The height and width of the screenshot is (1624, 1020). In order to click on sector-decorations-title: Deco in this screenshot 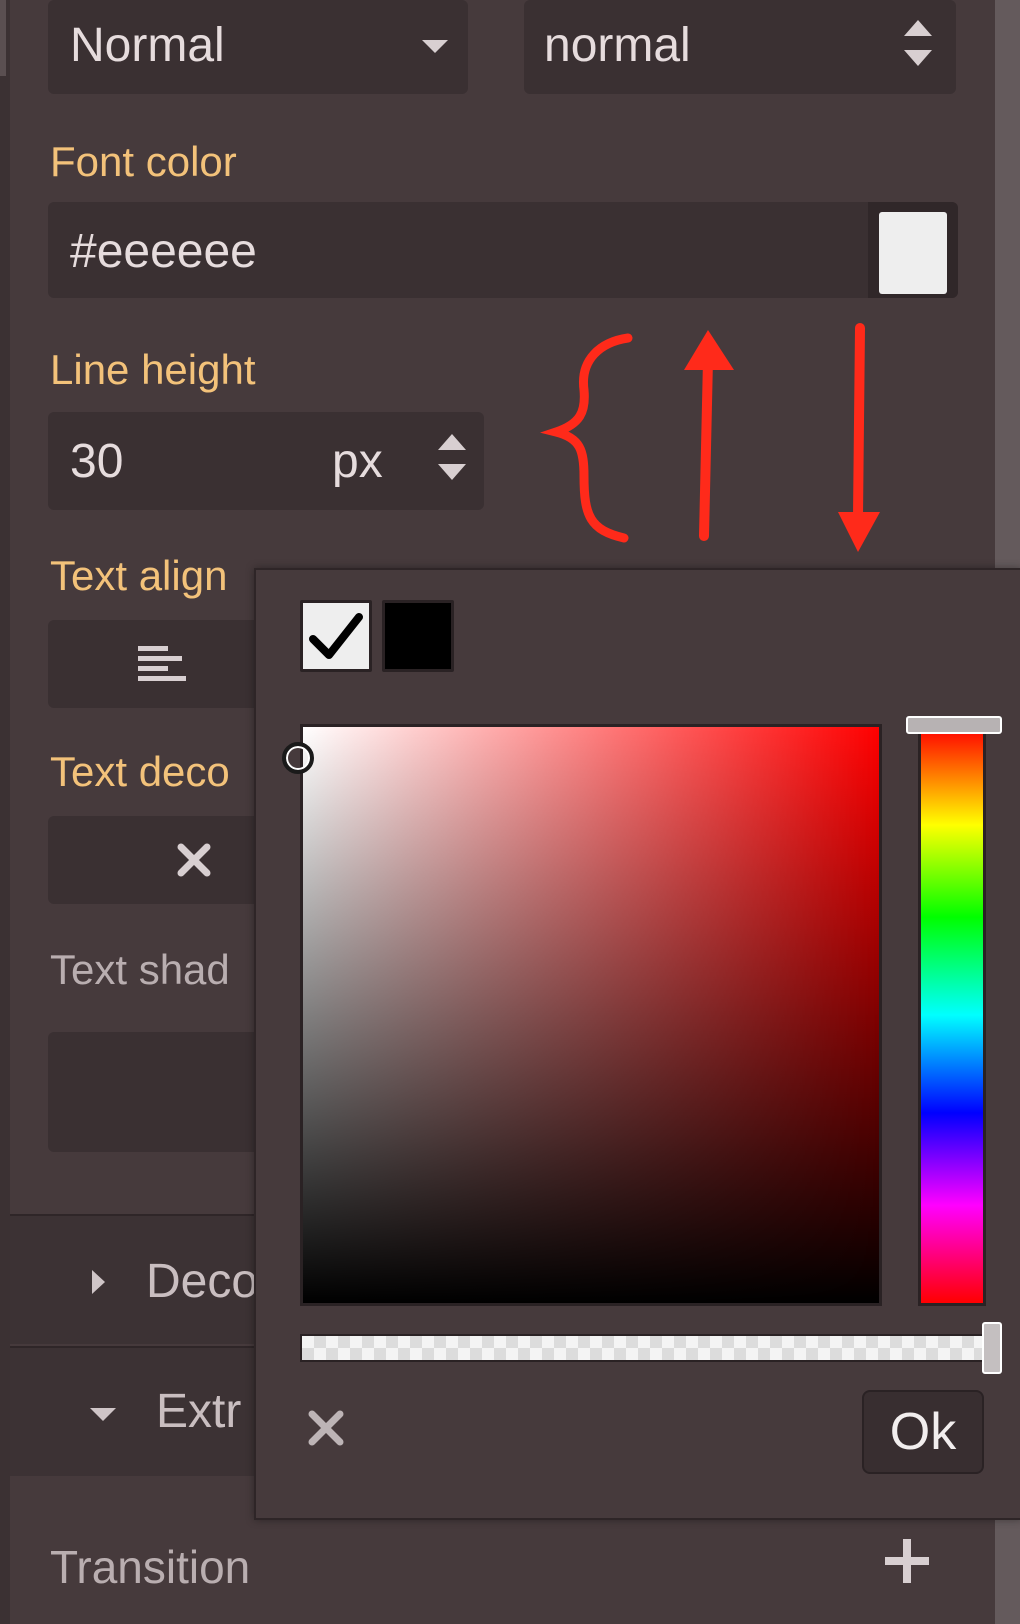, I will do `click(202, 1281)`.